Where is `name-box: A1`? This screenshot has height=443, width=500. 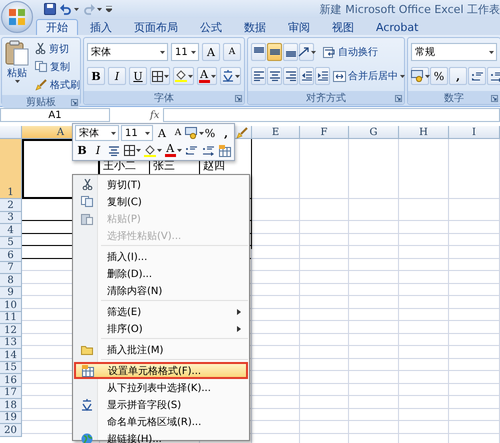
name-box: A1 is located at coordinates (55, 115).